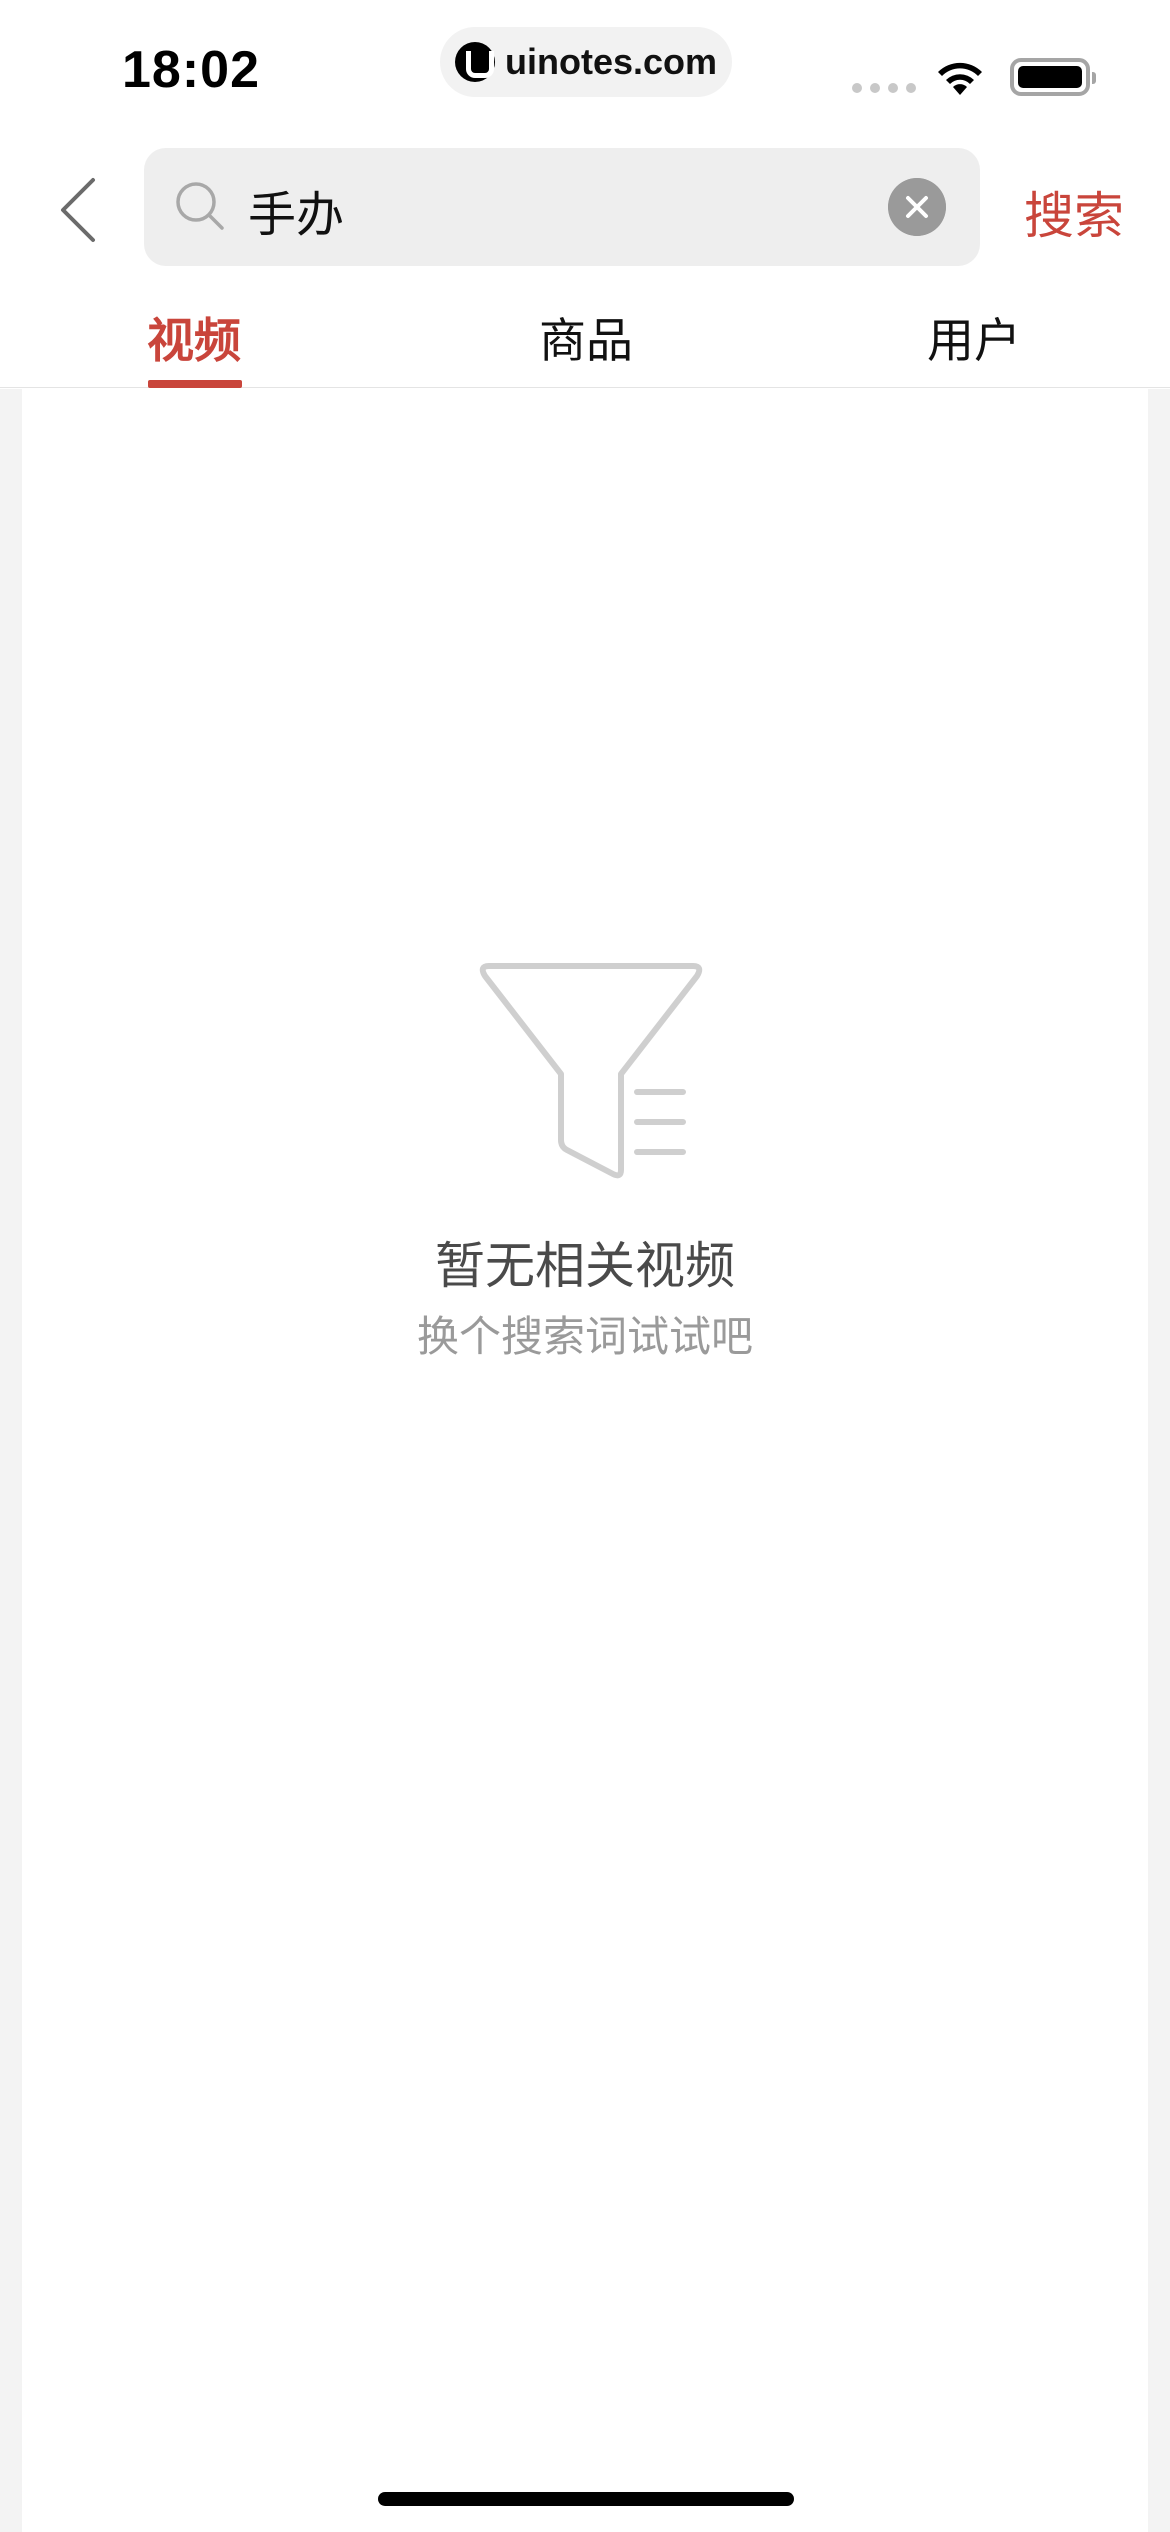 The width and height of the screenshot is (1170, 2532). What do you see at coordinates (960, 78) in the screenshot?
I see `wifi-icon` at bounding box center [960, 78].